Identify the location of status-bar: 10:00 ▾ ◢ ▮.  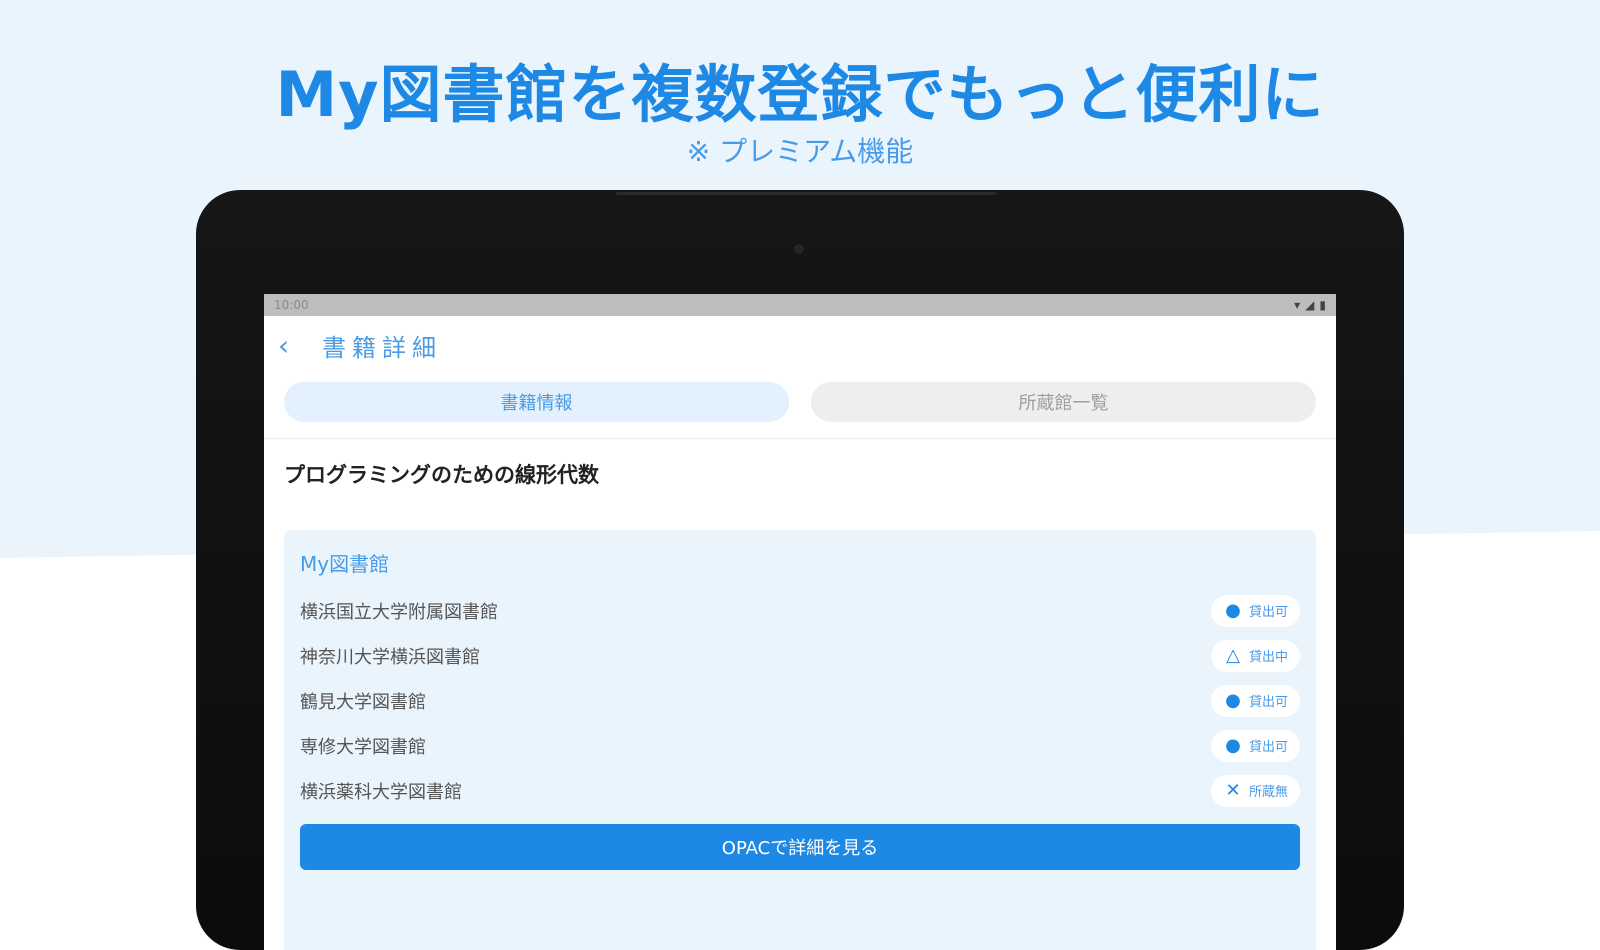
(800, 305).